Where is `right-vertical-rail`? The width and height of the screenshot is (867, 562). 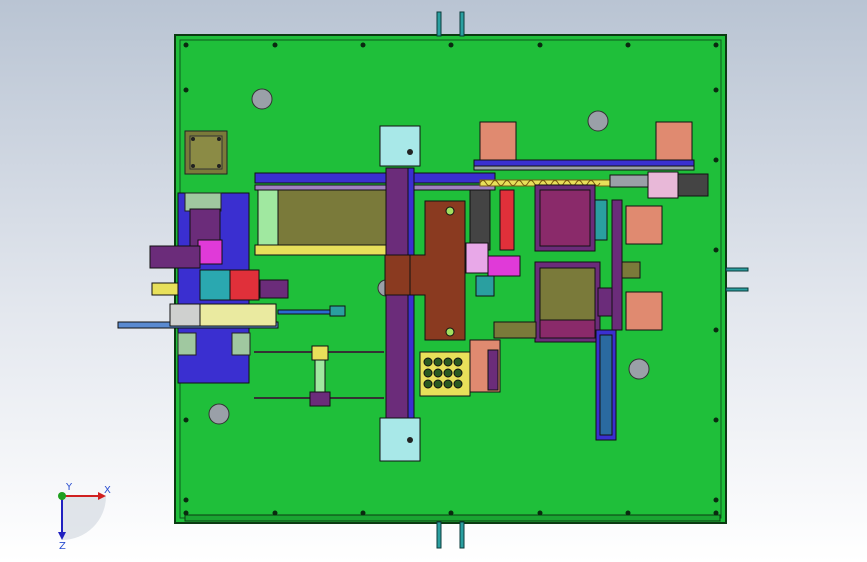 right-vertical-rail is located at coordinates (606, 385).